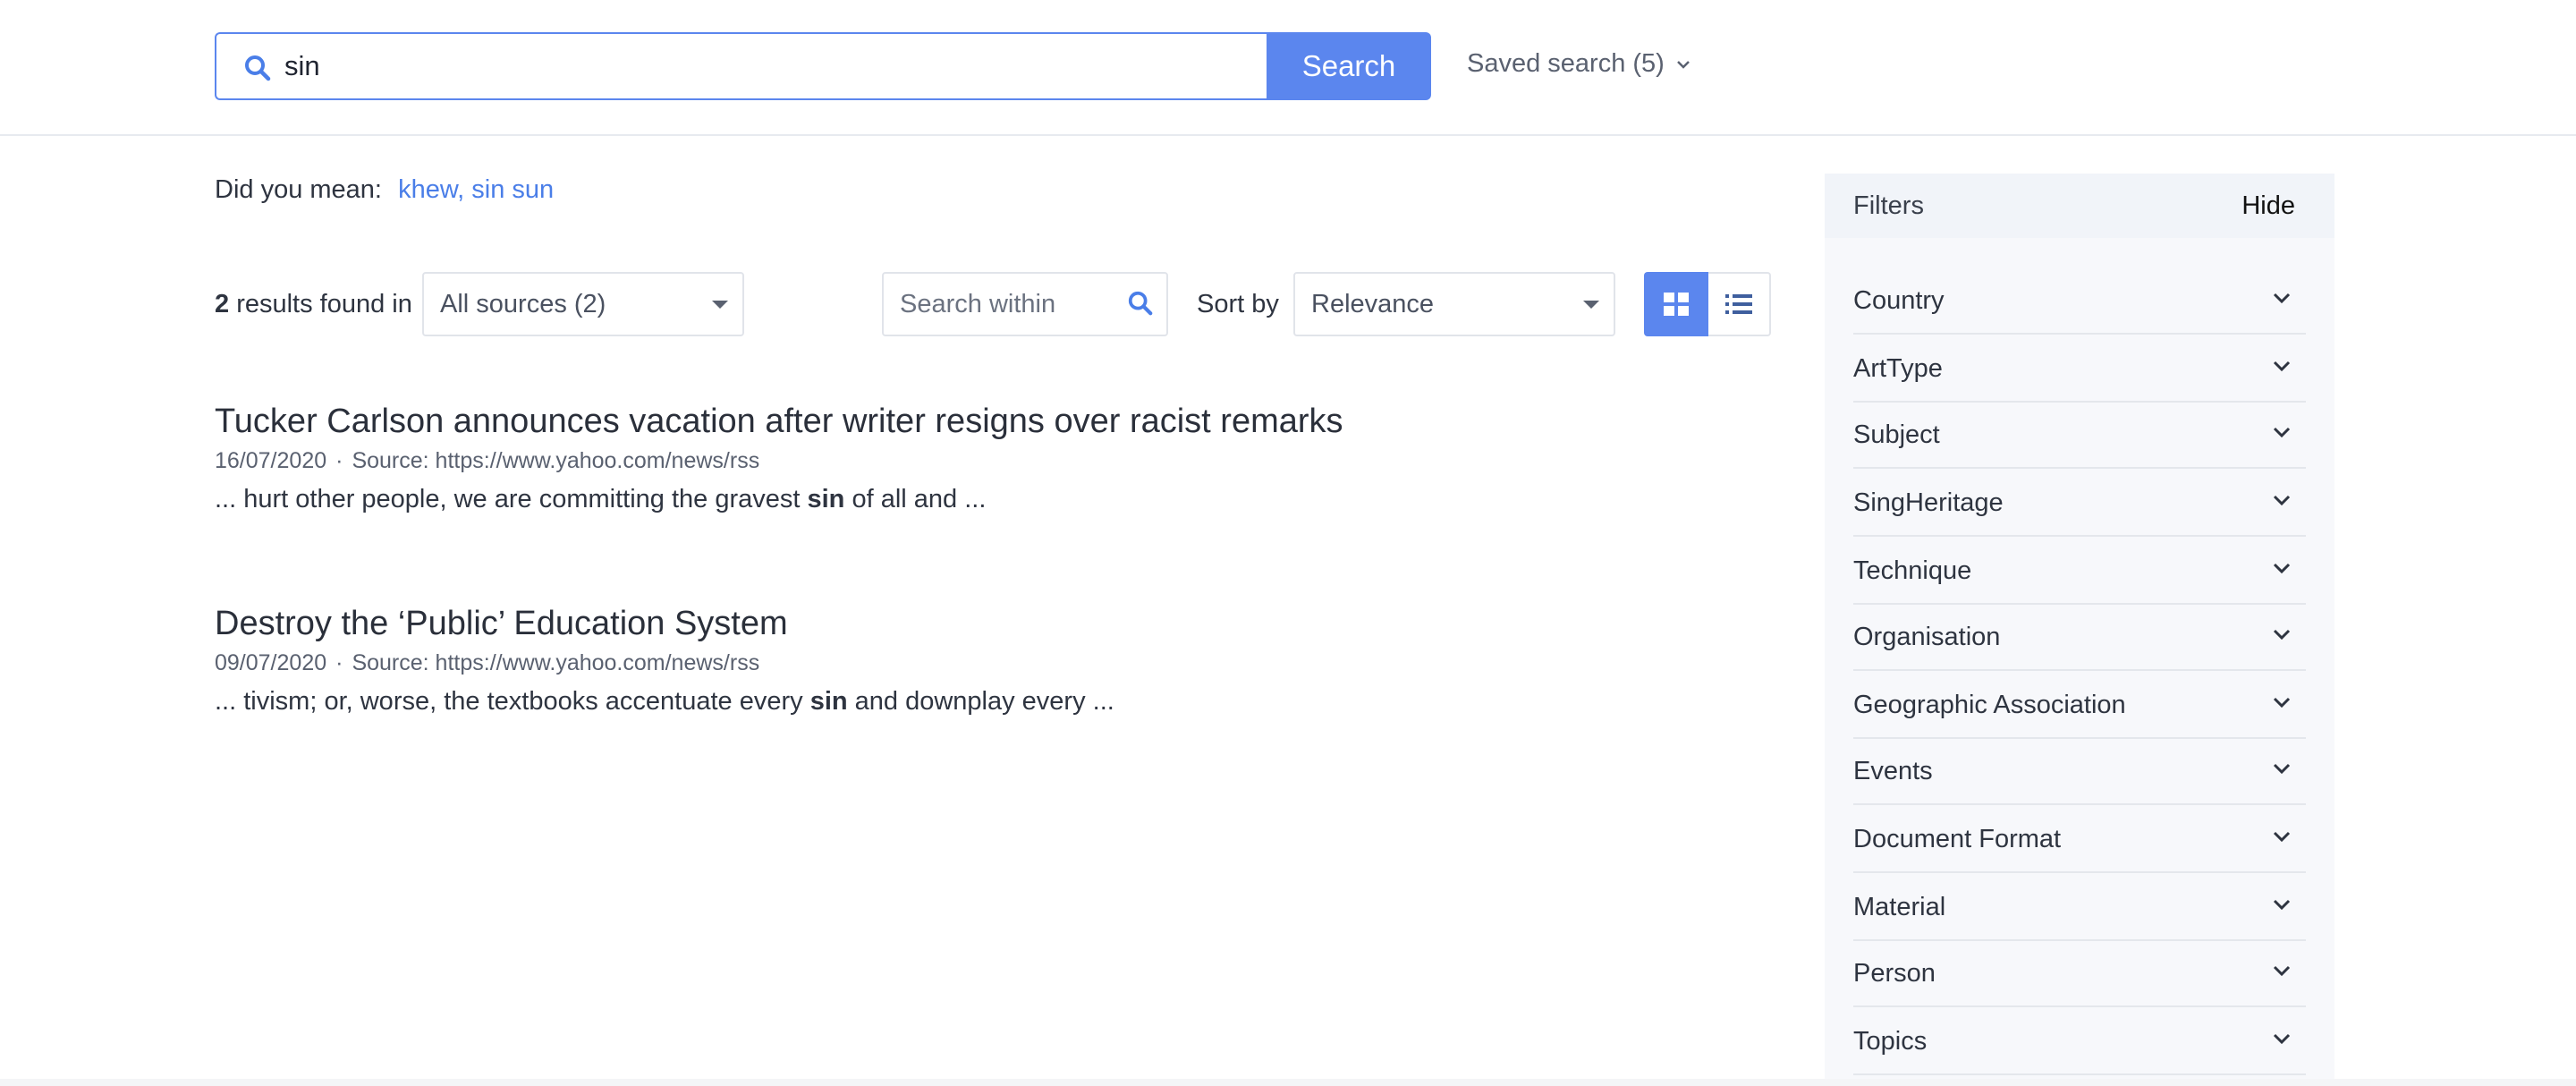 Image resolution: width=2576 pixels, height=1086 pixels. What do you see at coordinates (384, 190) in the screenshot?
I see `did-you-mean: Did you mean: khew, sin sun` at bounding box center [384, 190].